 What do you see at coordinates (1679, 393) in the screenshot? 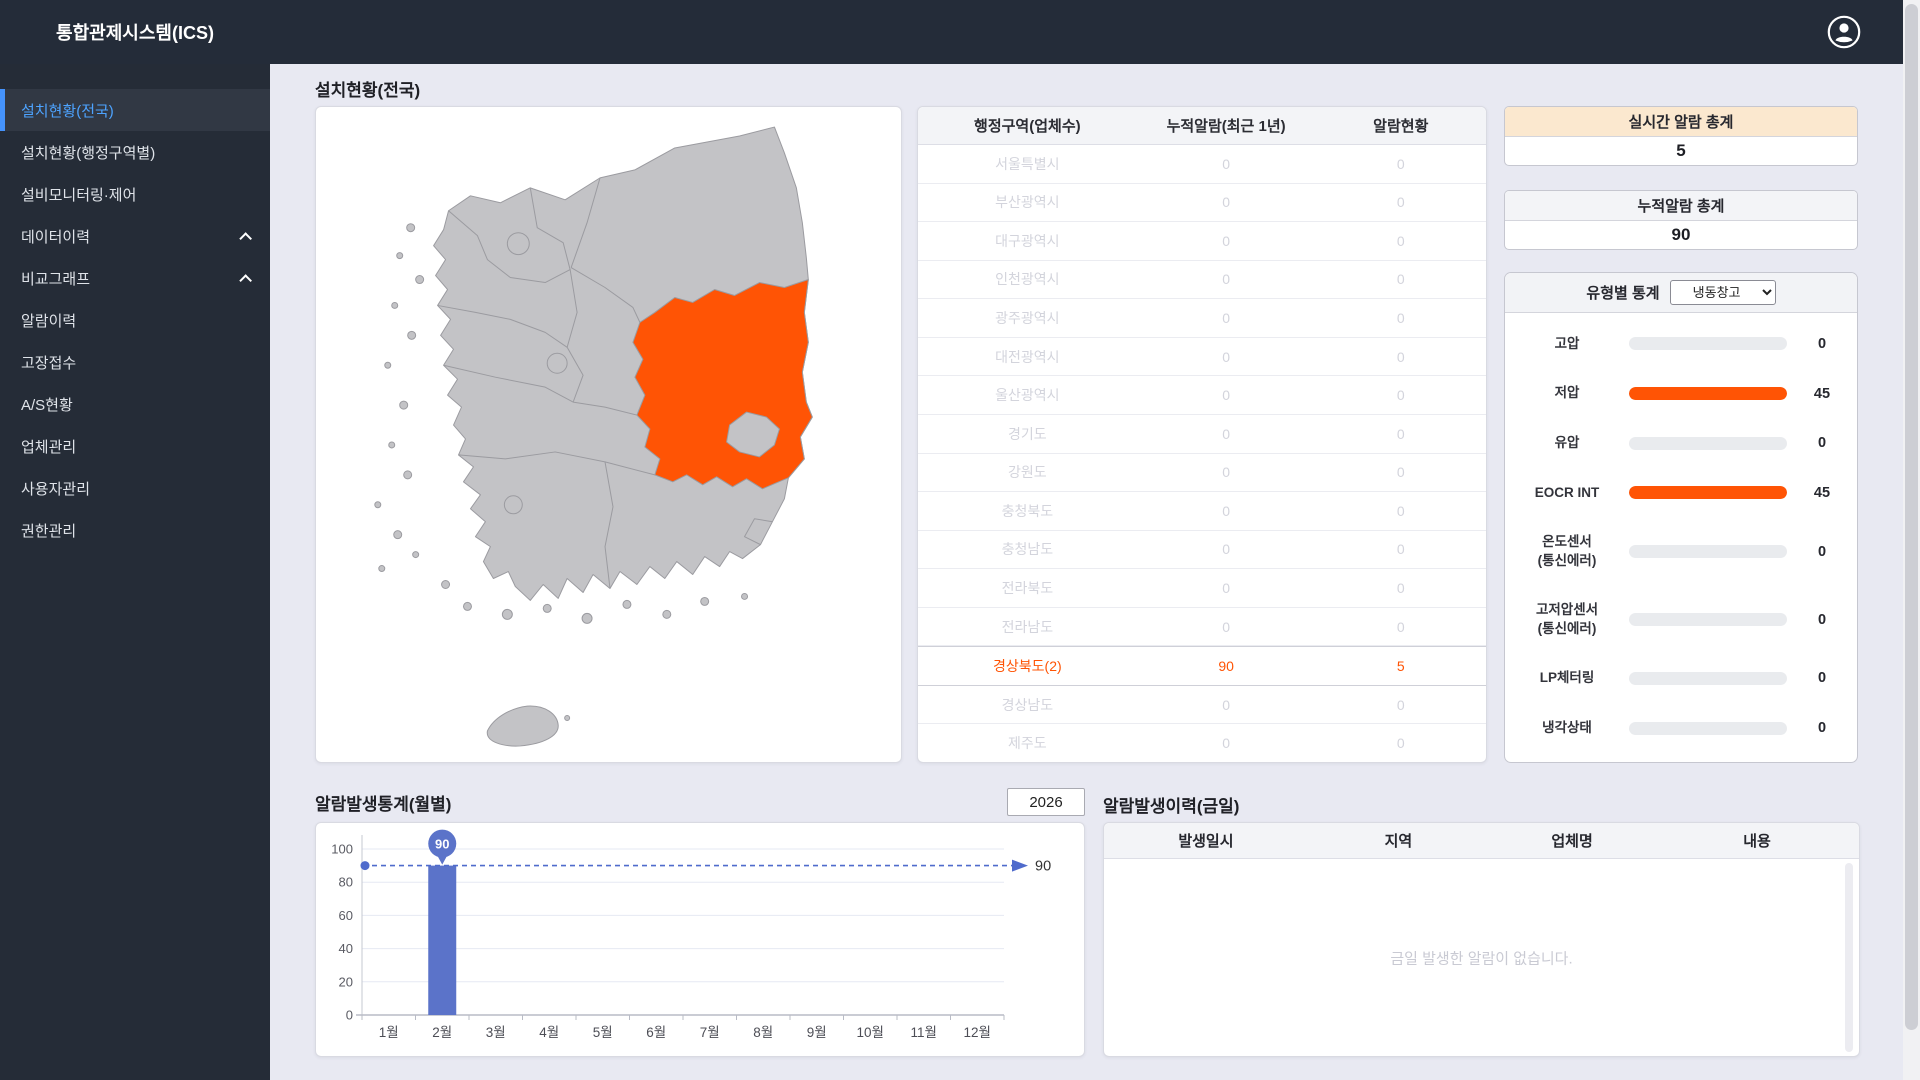
I see `type-stat-row: 저압 45` at bounding box center [1679, 393].